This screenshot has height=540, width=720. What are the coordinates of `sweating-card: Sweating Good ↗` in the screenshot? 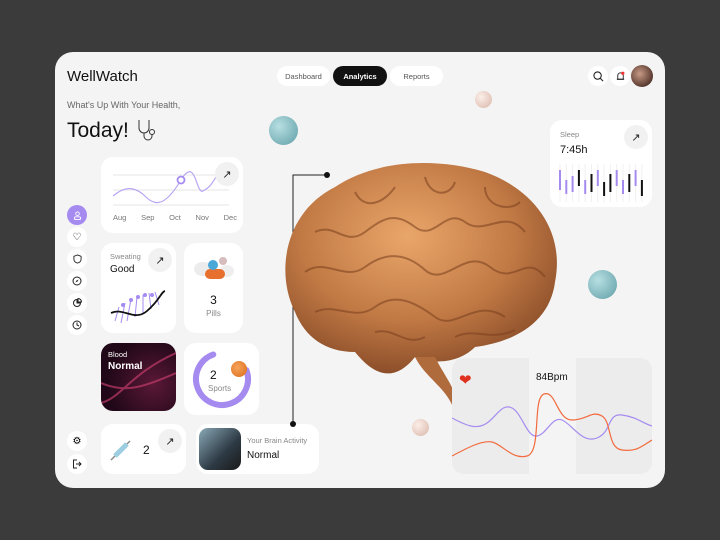 It's located at (138, 288).